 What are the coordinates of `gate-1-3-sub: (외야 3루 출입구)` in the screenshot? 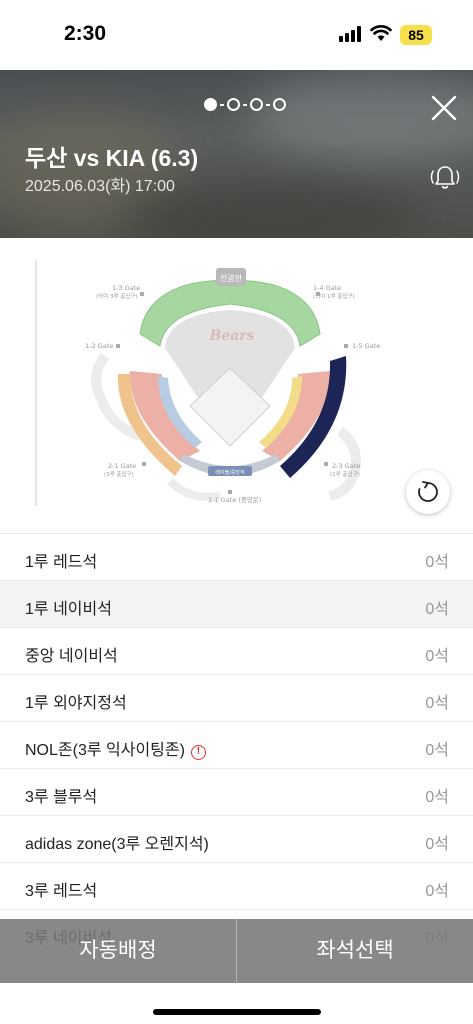 It's located at (117, 296).